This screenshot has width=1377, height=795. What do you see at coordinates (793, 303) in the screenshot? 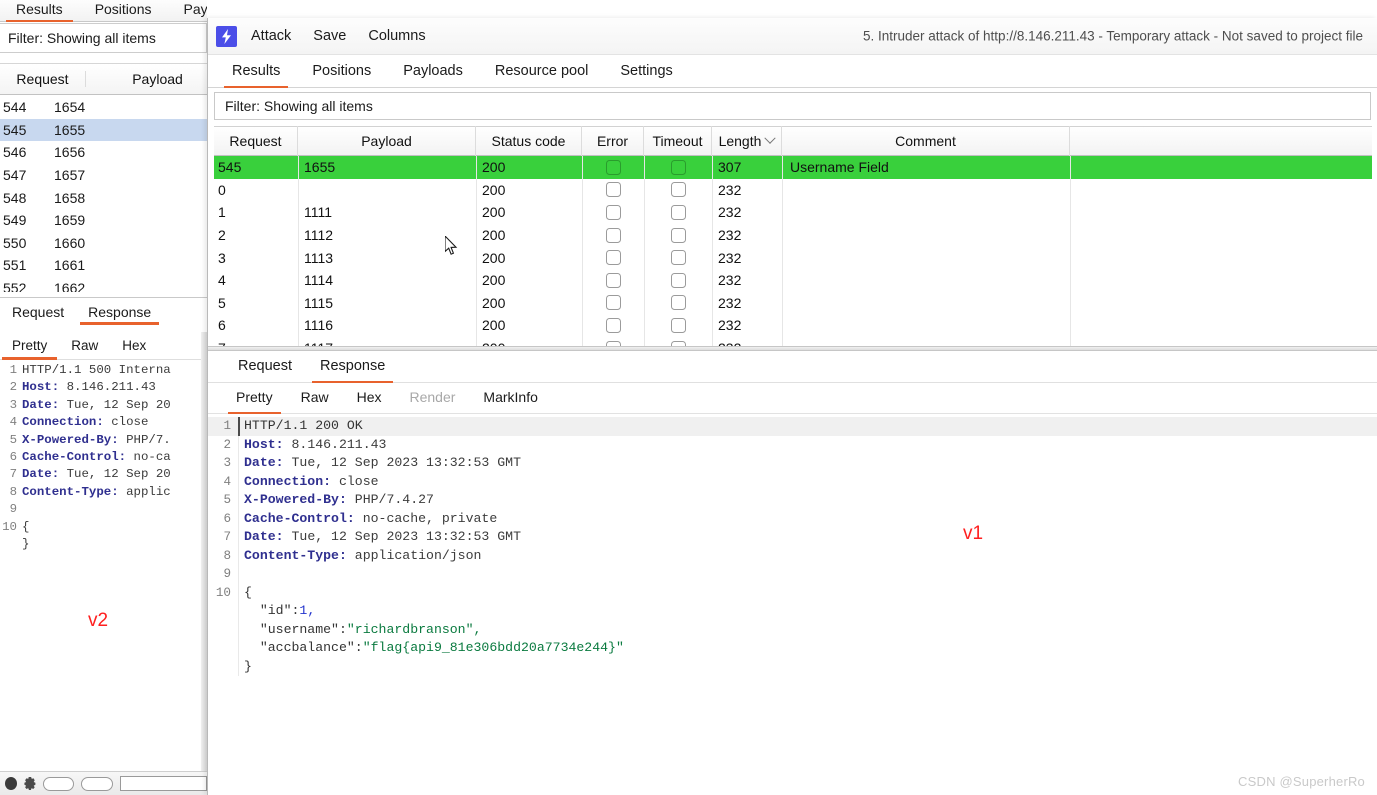
I see `table-row: 5 1115 200 232` at bounding box center [793, 303].